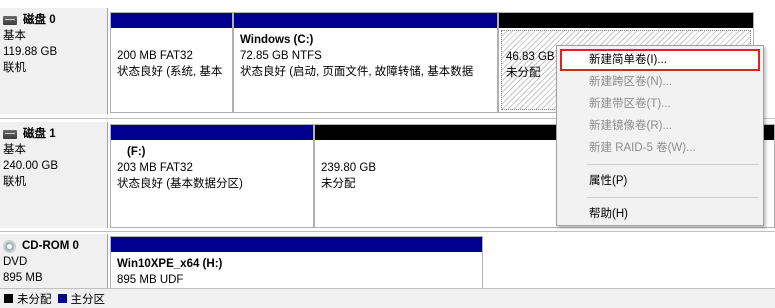  I want to click on partition-status: 状态良好 (系统, 基本, so click(170, 72).